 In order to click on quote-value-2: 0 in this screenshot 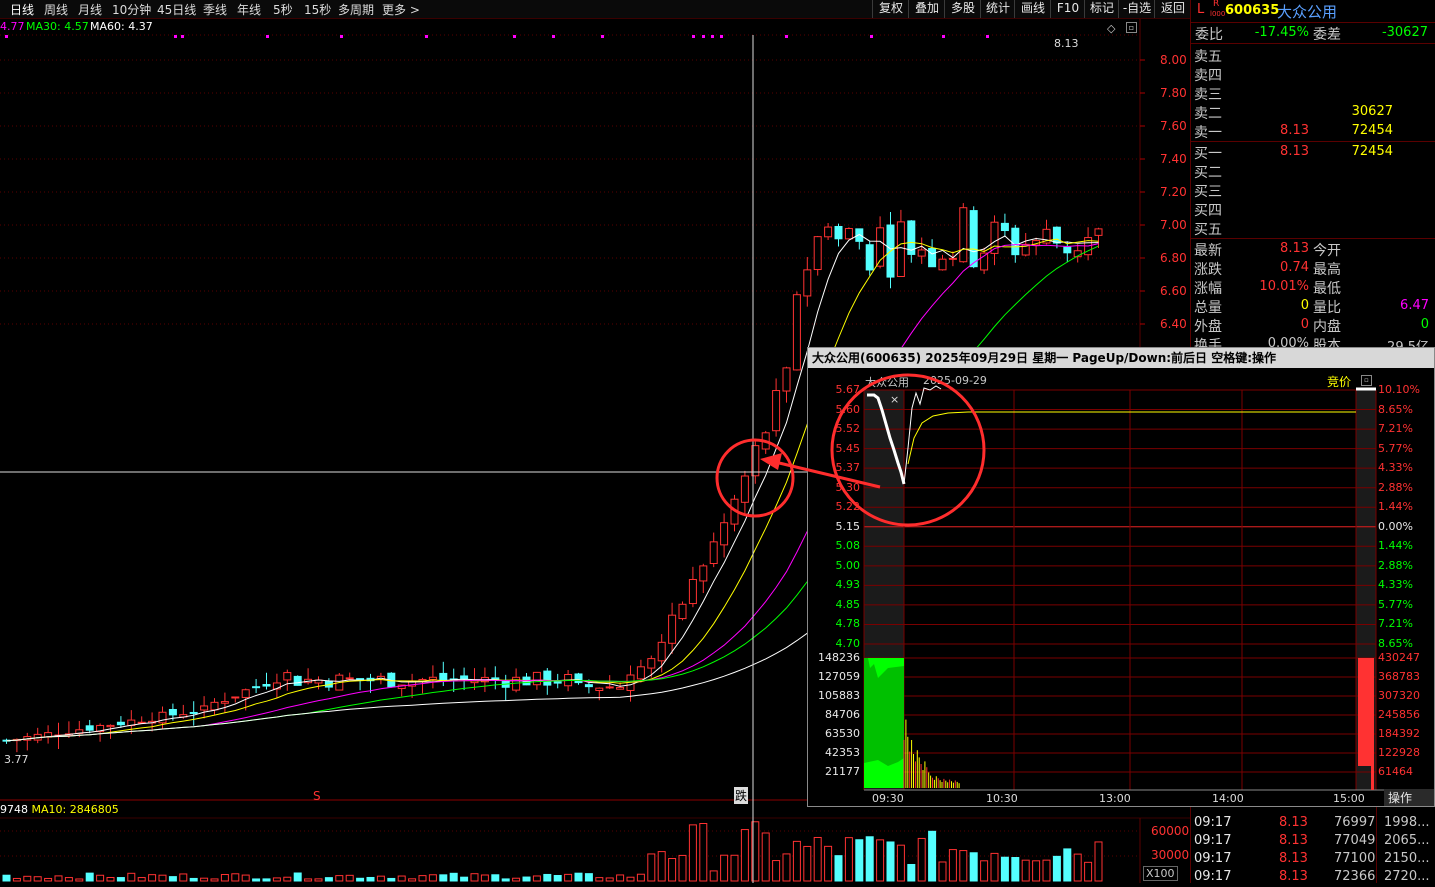, I will do `click(1424, 324)`.